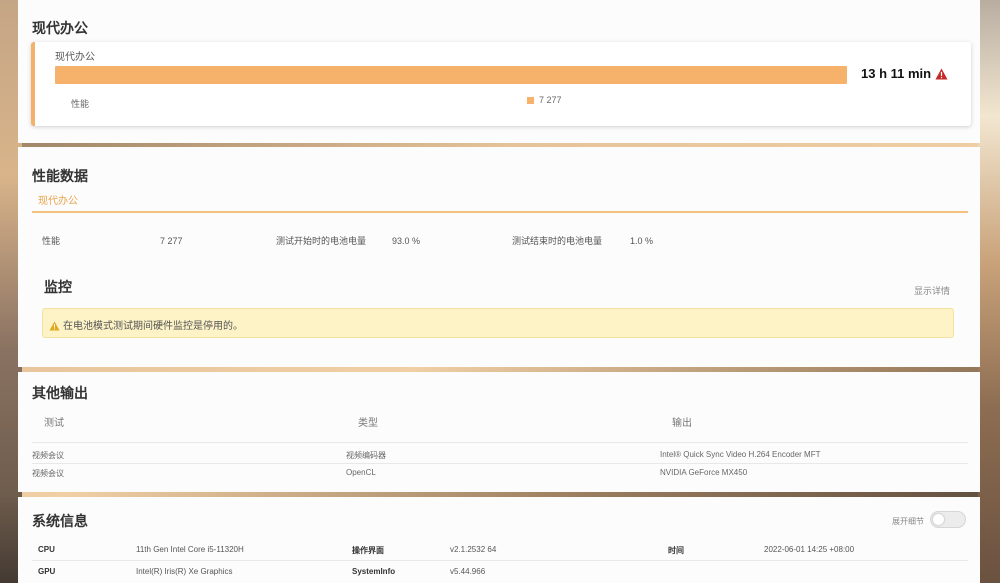 The width and height of the screenshot is (1000, 583). I want to click on sysinfo-value-systeminfo: v5.44.966, so click(468, 571).